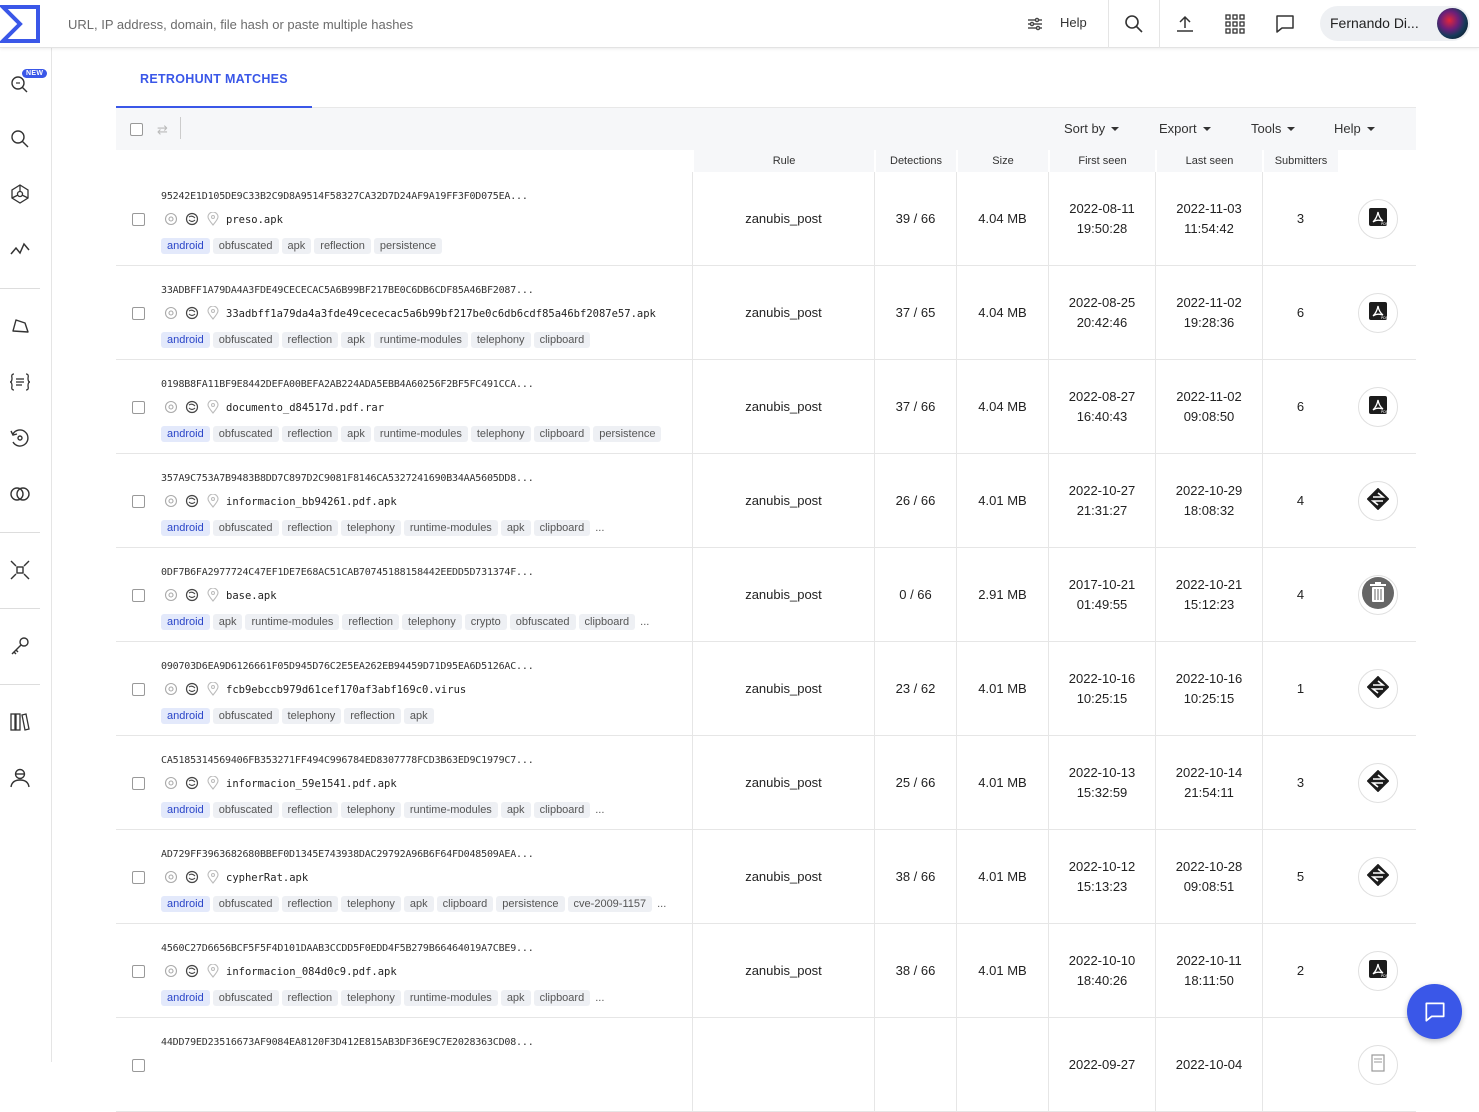  I want to click on logo-icon, so click(21, 24).